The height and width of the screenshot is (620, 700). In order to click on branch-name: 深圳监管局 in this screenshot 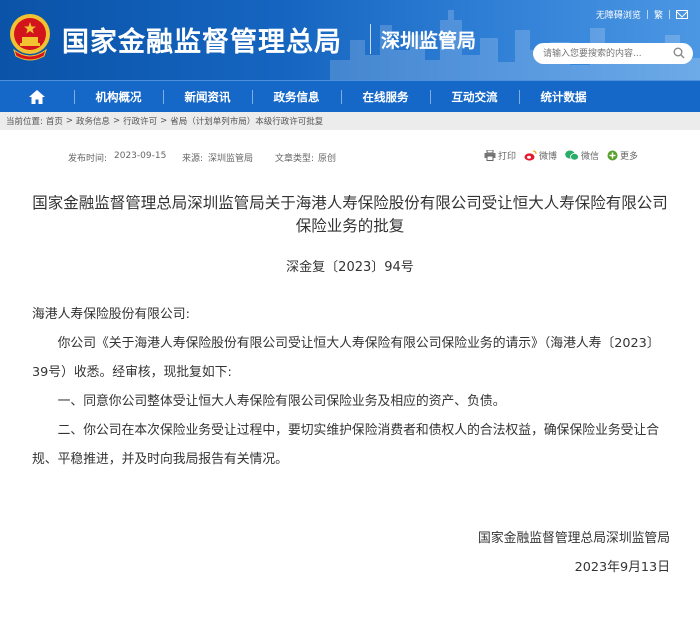, I will do `click(428, 39)`.